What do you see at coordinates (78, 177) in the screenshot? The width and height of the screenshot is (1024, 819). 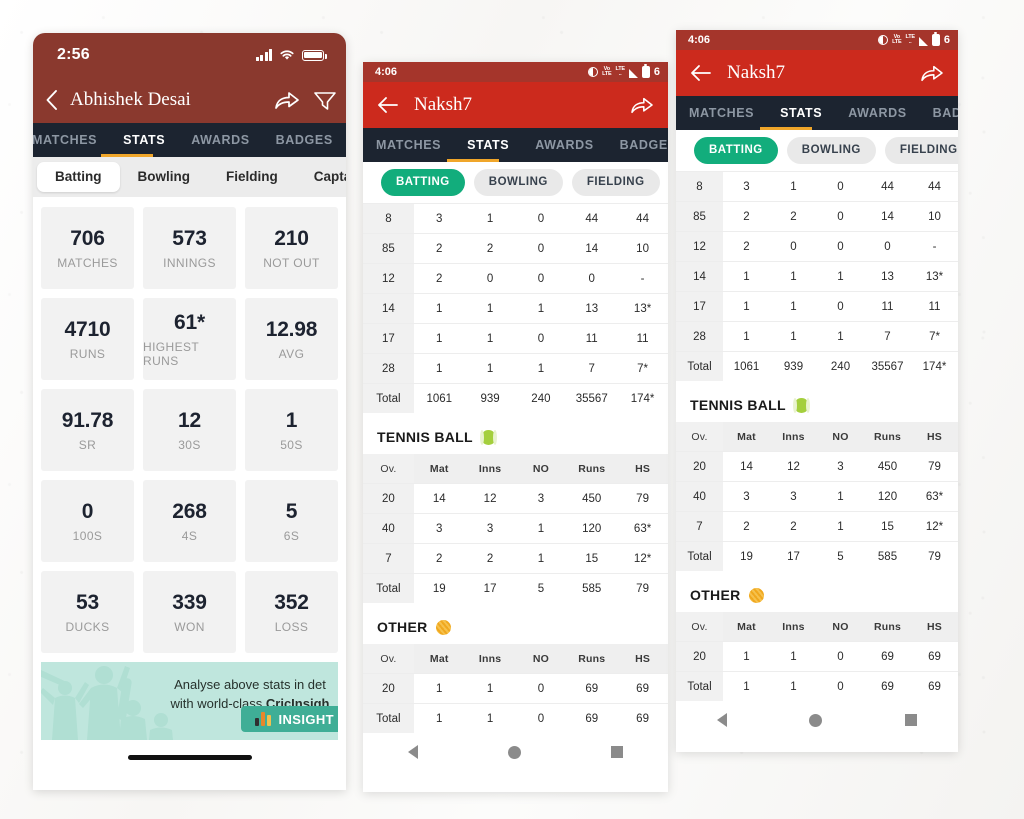 I see `subtab-batting: Batting` at bounding box center [78, 177].